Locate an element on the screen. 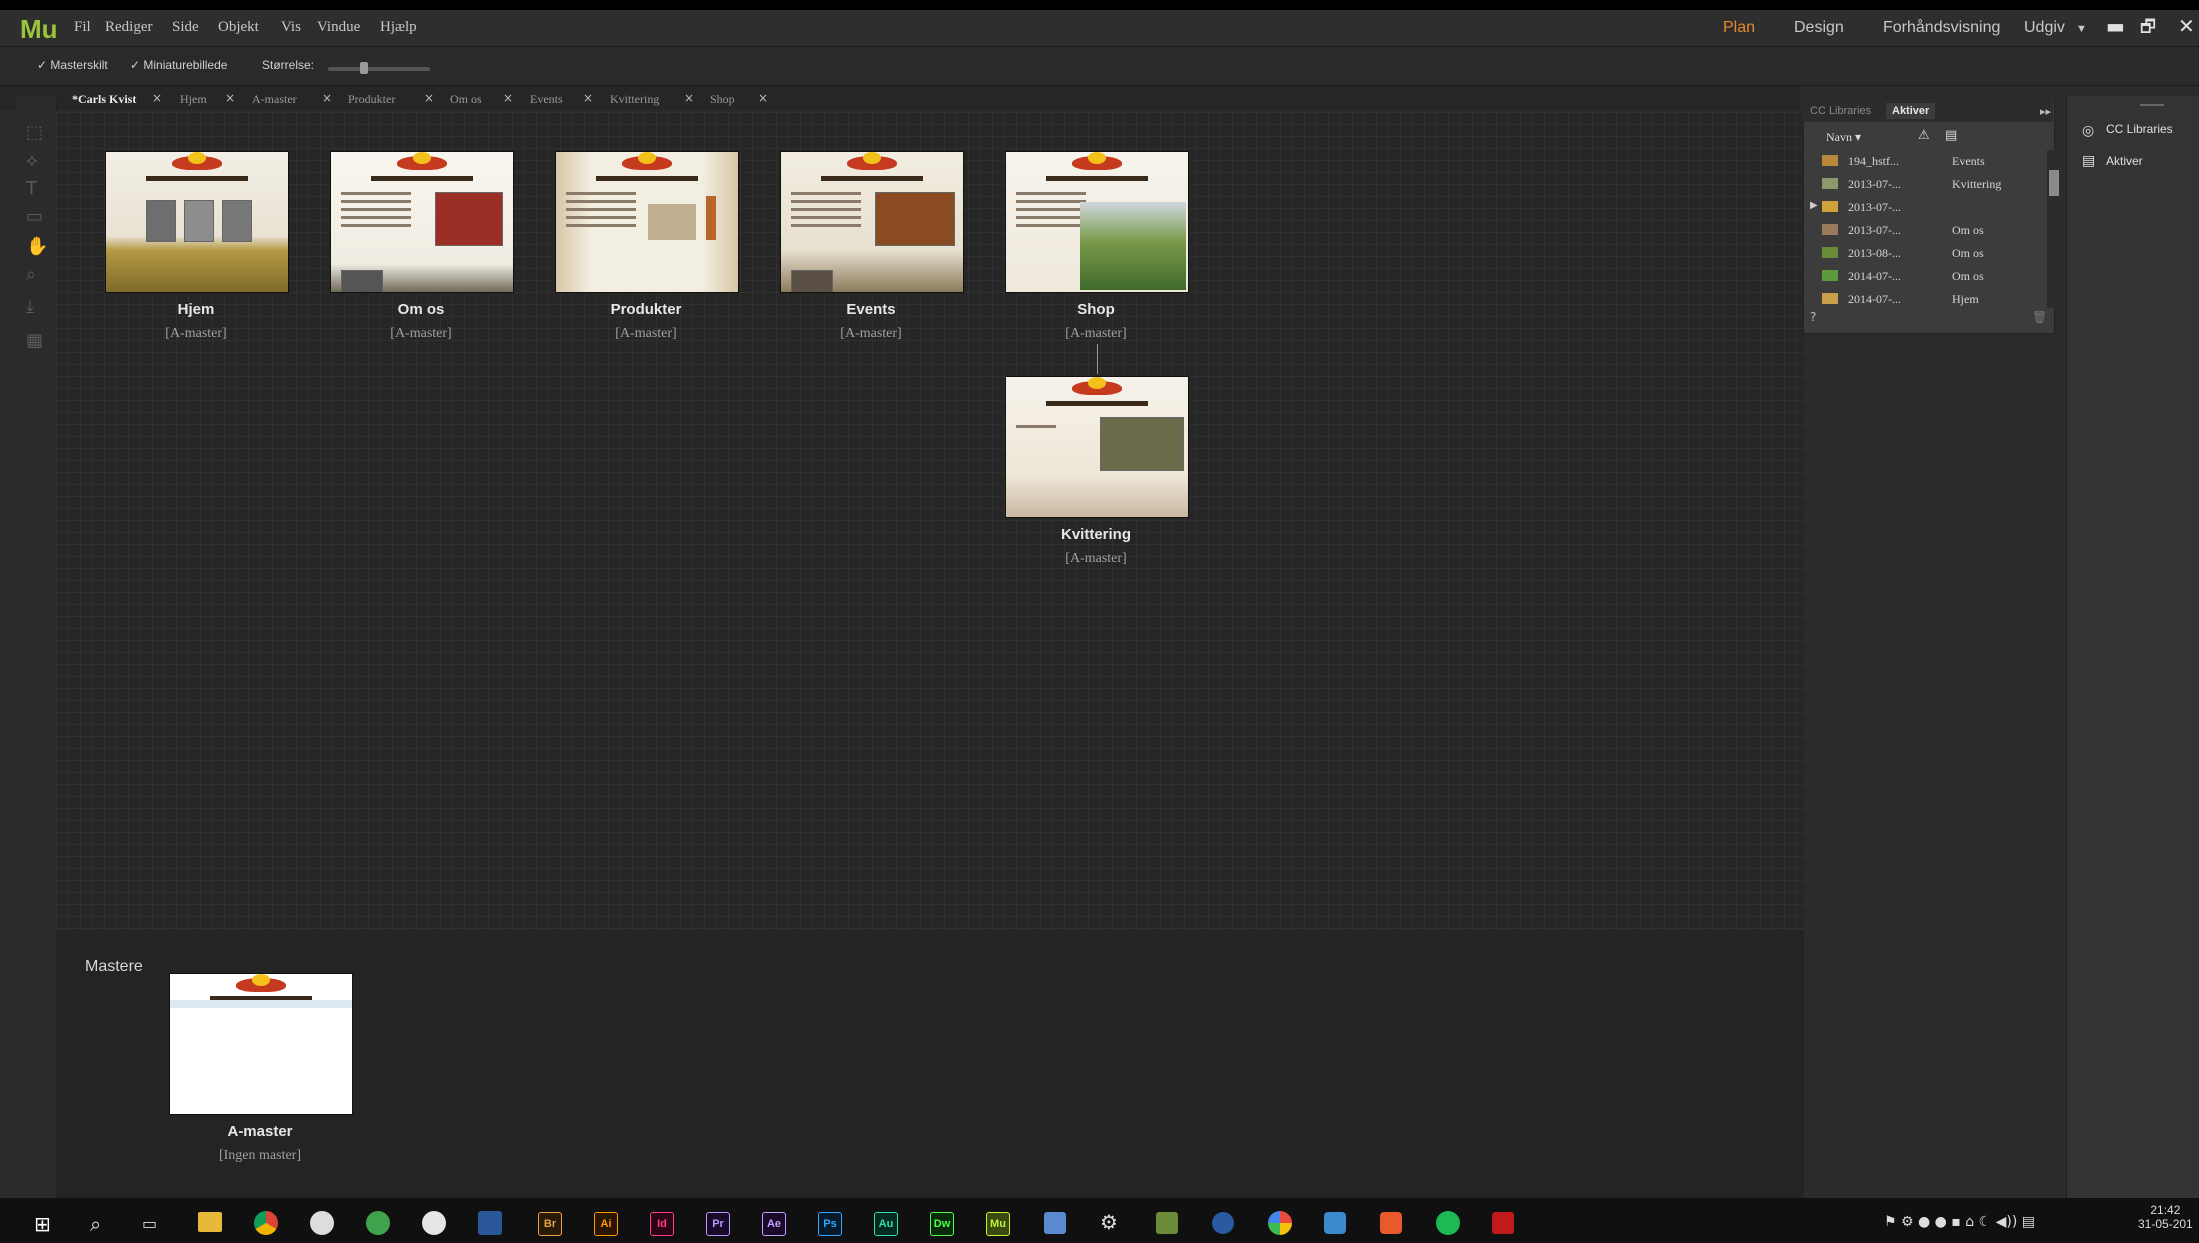  windows-start-icon: ⊞ is located at coordinates (42, 1224).